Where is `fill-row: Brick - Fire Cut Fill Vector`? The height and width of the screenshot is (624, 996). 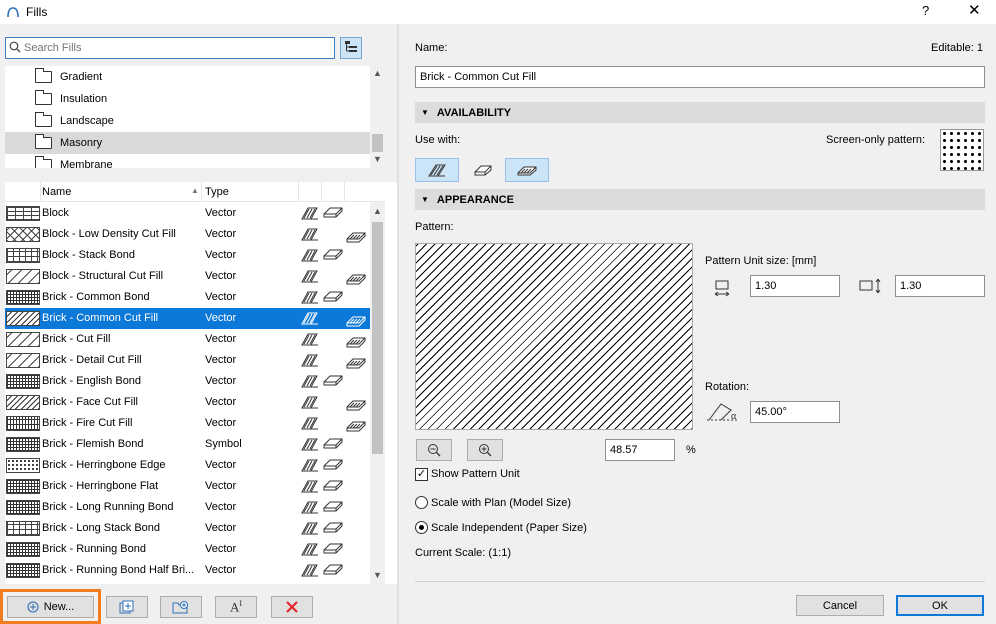
fill-row: Brick - Fire Cut Fill Vector is located at coordinates (187, 423).